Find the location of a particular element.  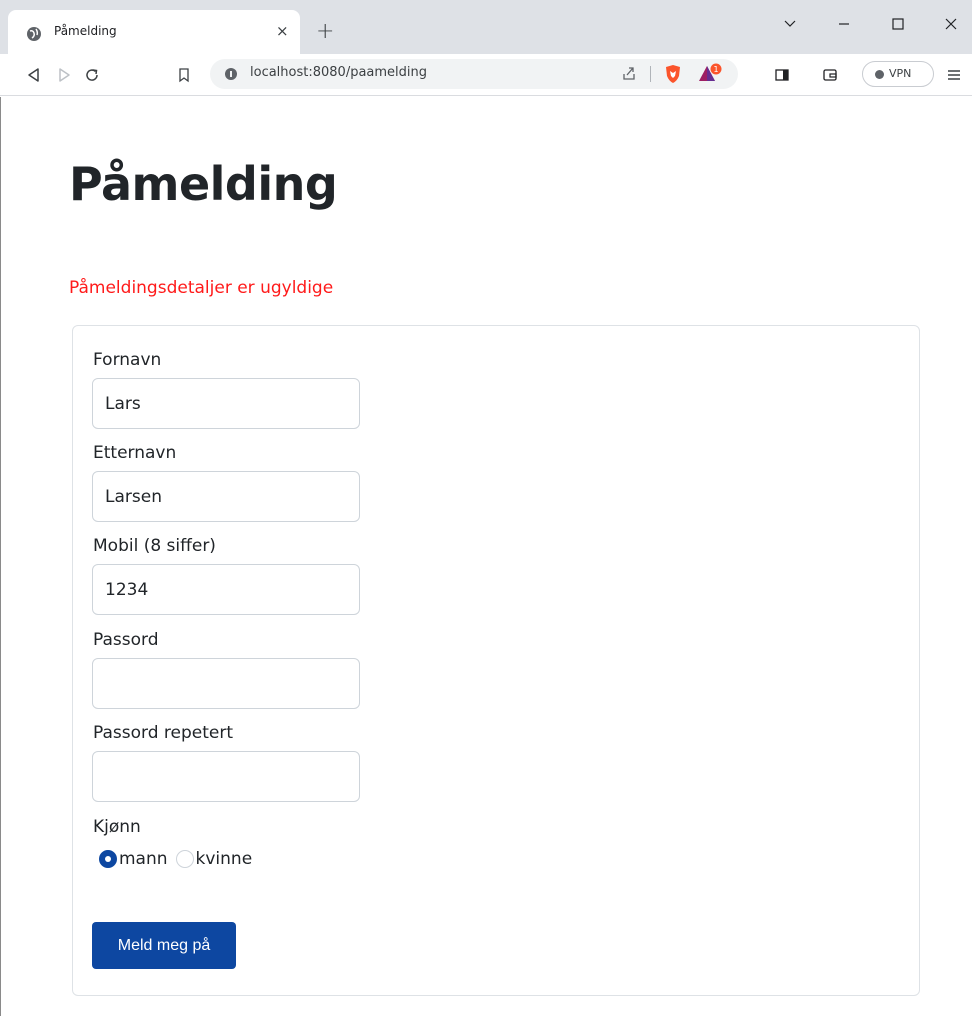

password-label: Passord is located at coordinates (126, 640).